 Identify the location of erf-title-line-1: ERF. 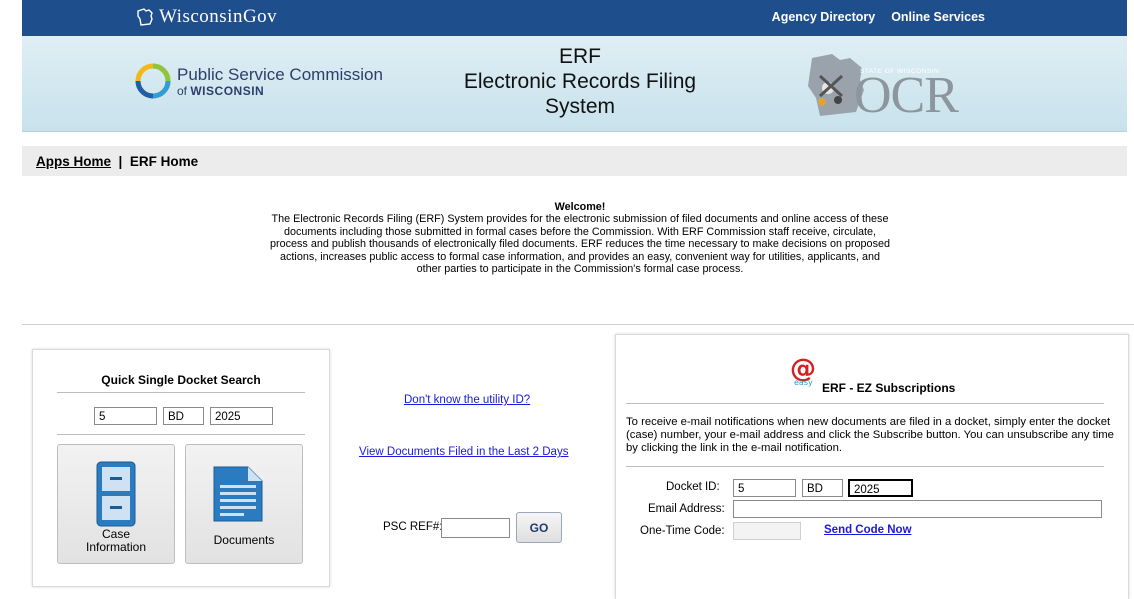
(580, 56).